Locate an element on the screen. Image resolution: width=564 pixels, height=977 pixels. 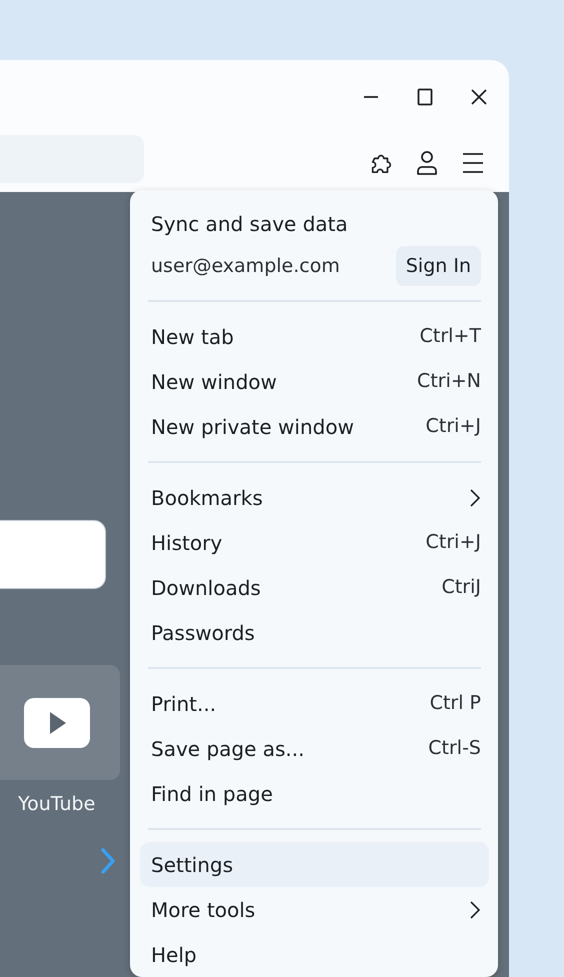
close-button is located at coordinates (479, 97).